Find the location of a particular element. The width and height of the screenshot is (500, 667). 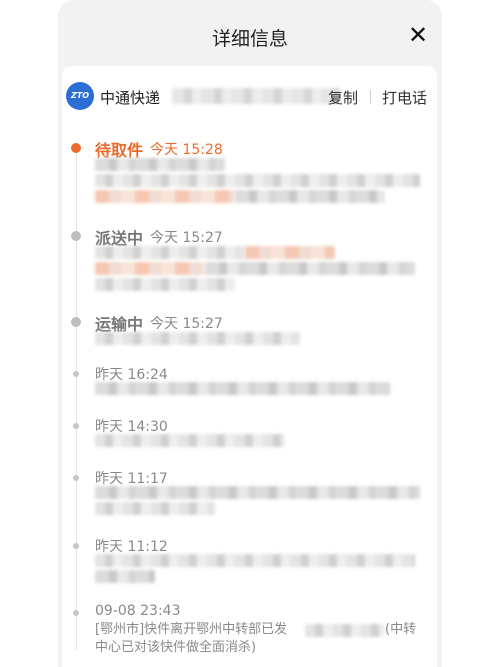

event-detail: [鄂州市]快件离开鄂州中转部已发 is located at coordinates (191, 629).